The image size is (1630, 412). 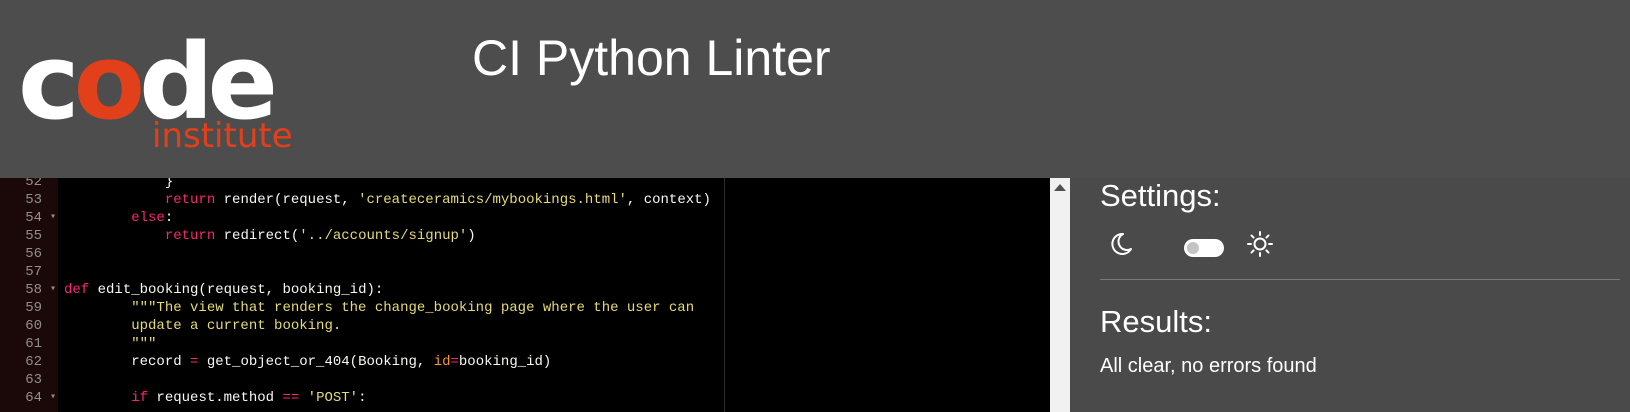 I want to click on code-token: 'createceramics/mybookings.html', so click(x=492, y=200).